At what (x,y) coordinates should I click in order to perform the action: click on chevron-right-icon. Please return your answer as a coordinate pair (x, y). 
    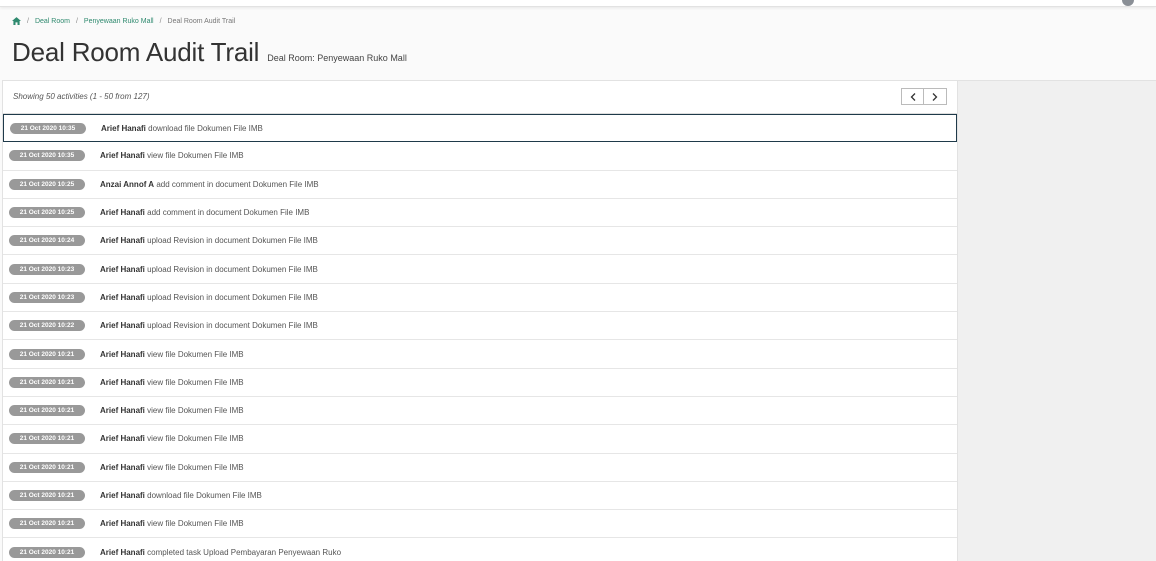
    Looking at the image, I should click on (935, 96).